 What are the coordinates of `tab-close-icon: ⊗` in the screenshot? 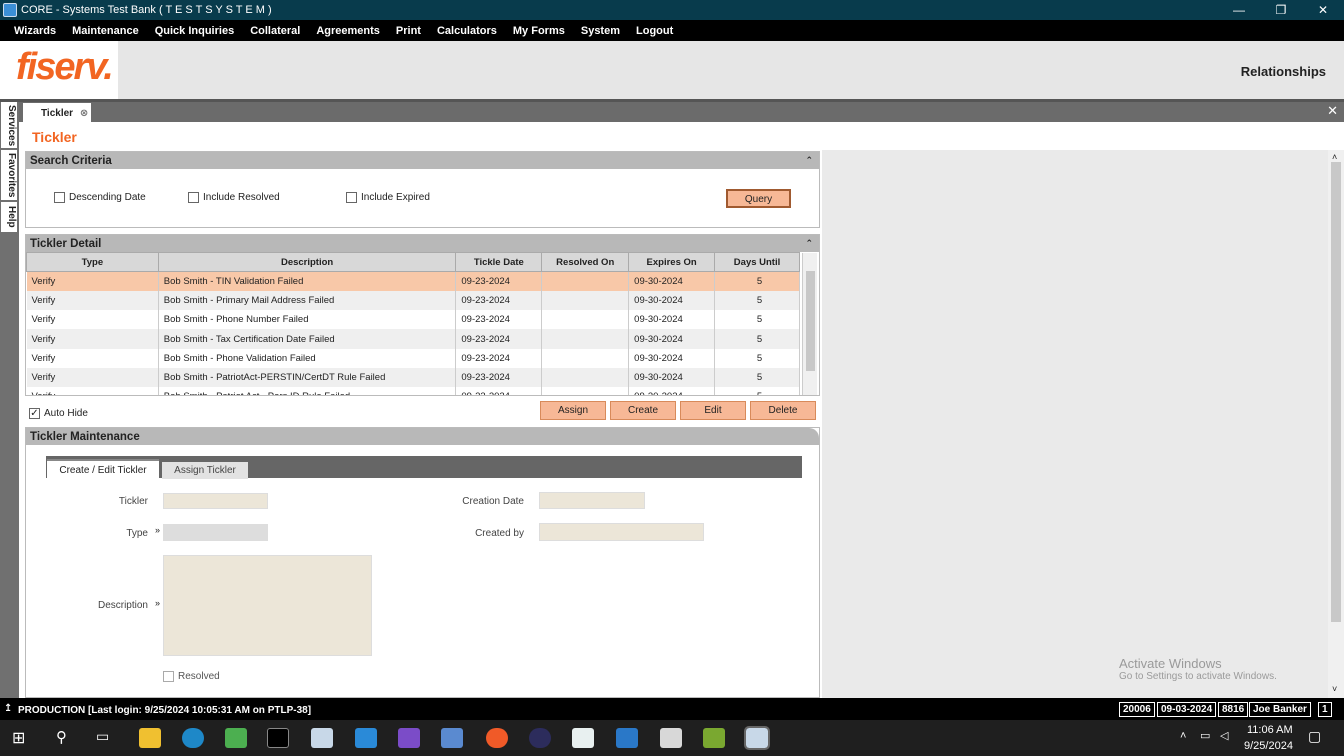 It's located at (84, 113).